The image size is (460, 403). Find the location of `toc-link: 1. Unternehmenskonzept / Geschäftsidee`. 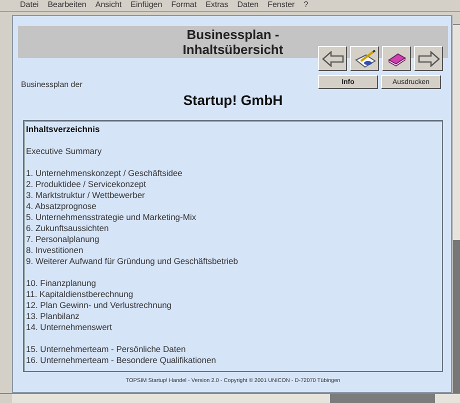

toc-link: 1. Unternehmenskonzept / Geschäftsidee is located at coordinates (104, 173).